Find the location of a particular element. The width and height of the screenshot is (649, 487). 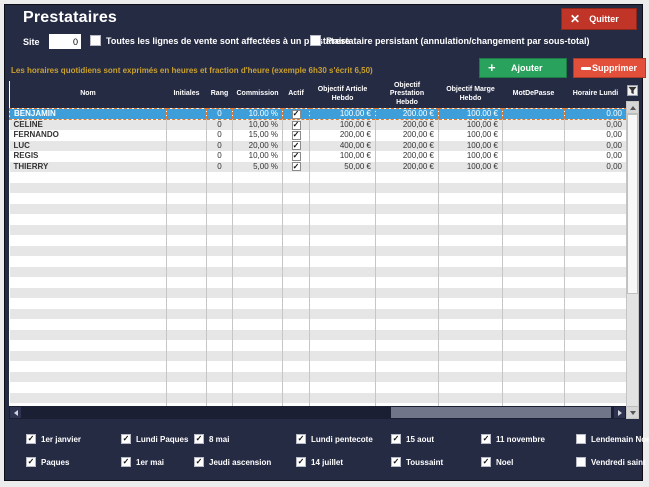

site-input is located at coordinates (65, 41).